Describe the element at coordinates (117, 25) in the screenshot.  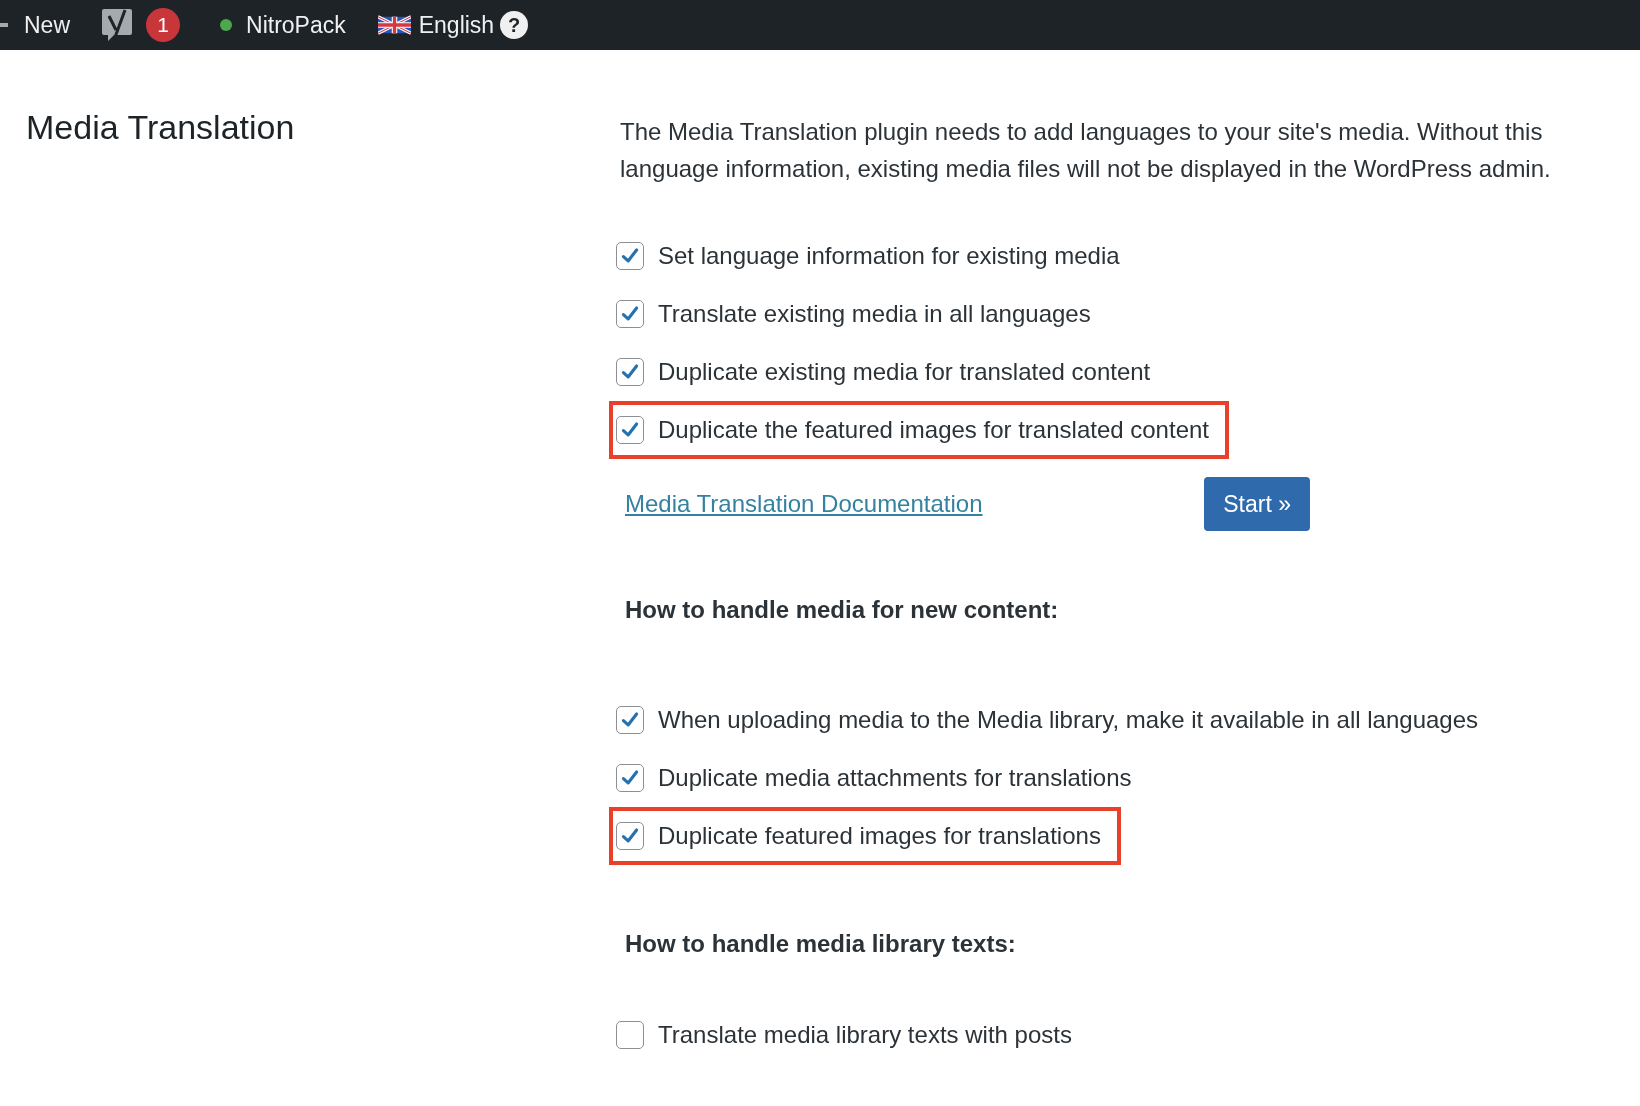
I see `seo-plugin-icon` at that location.